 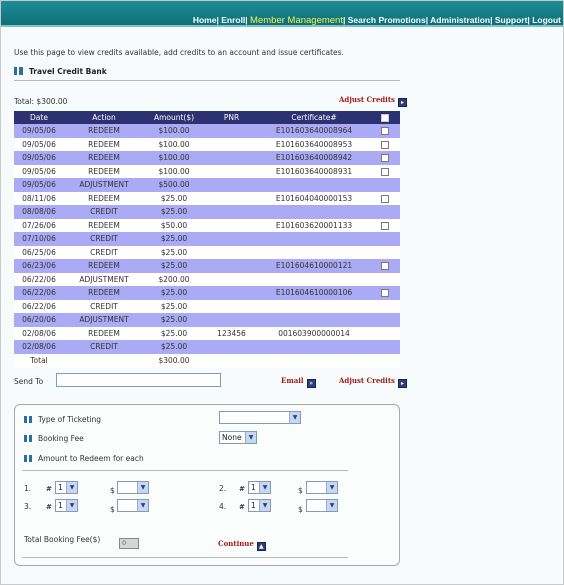 I want to click on email-button: Email», so click(x=298, y=382).